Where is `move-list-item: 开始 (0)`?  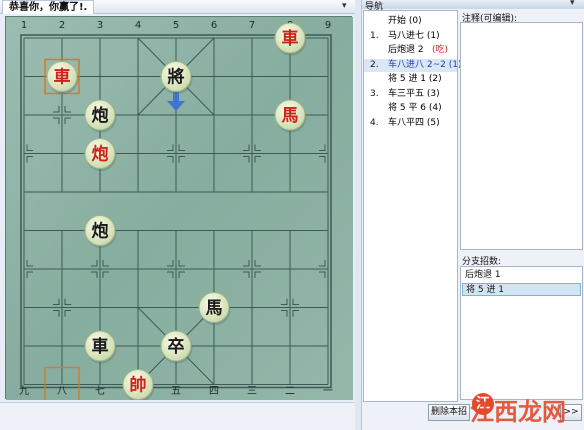
move-list-item: 开始 (0) is located at coordinates (410, 21).